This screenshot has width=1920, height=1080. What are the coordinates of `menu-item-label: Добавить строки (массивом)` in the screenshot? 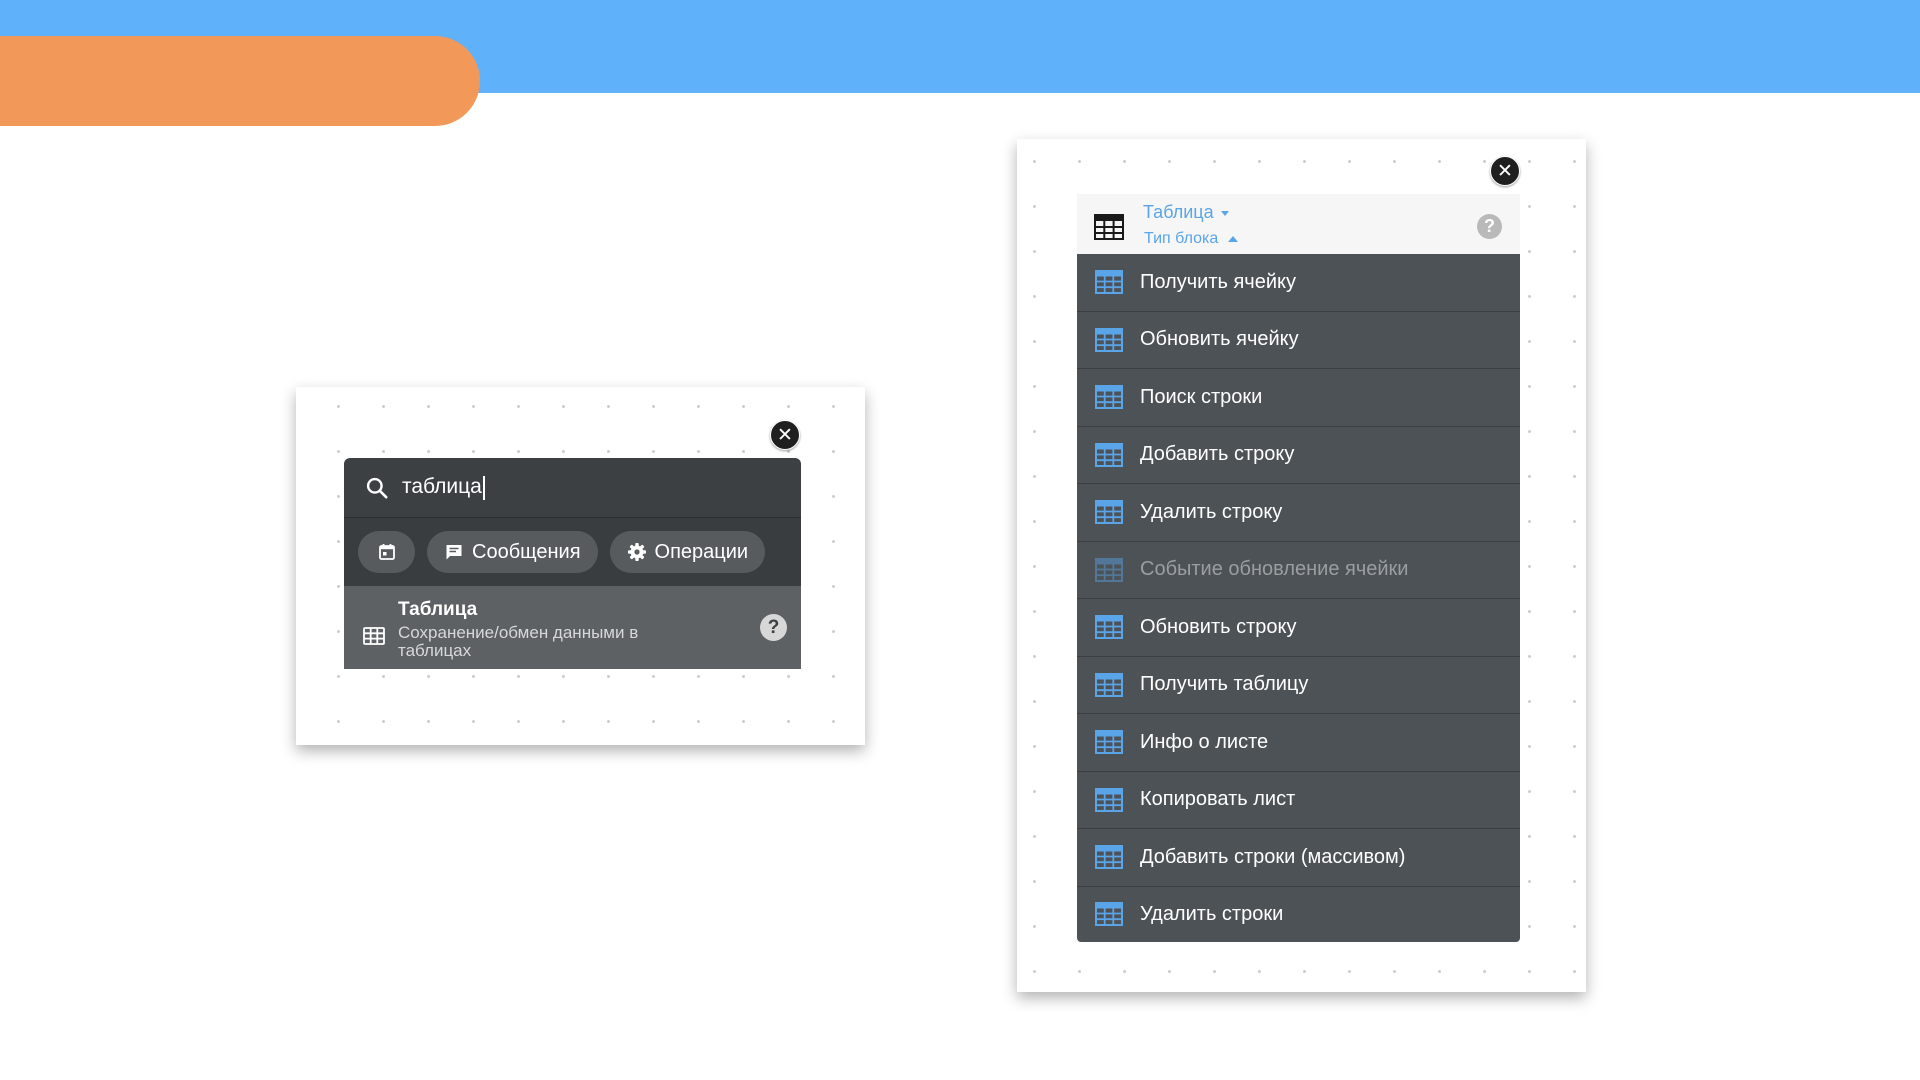 It's located at (1273, 856).